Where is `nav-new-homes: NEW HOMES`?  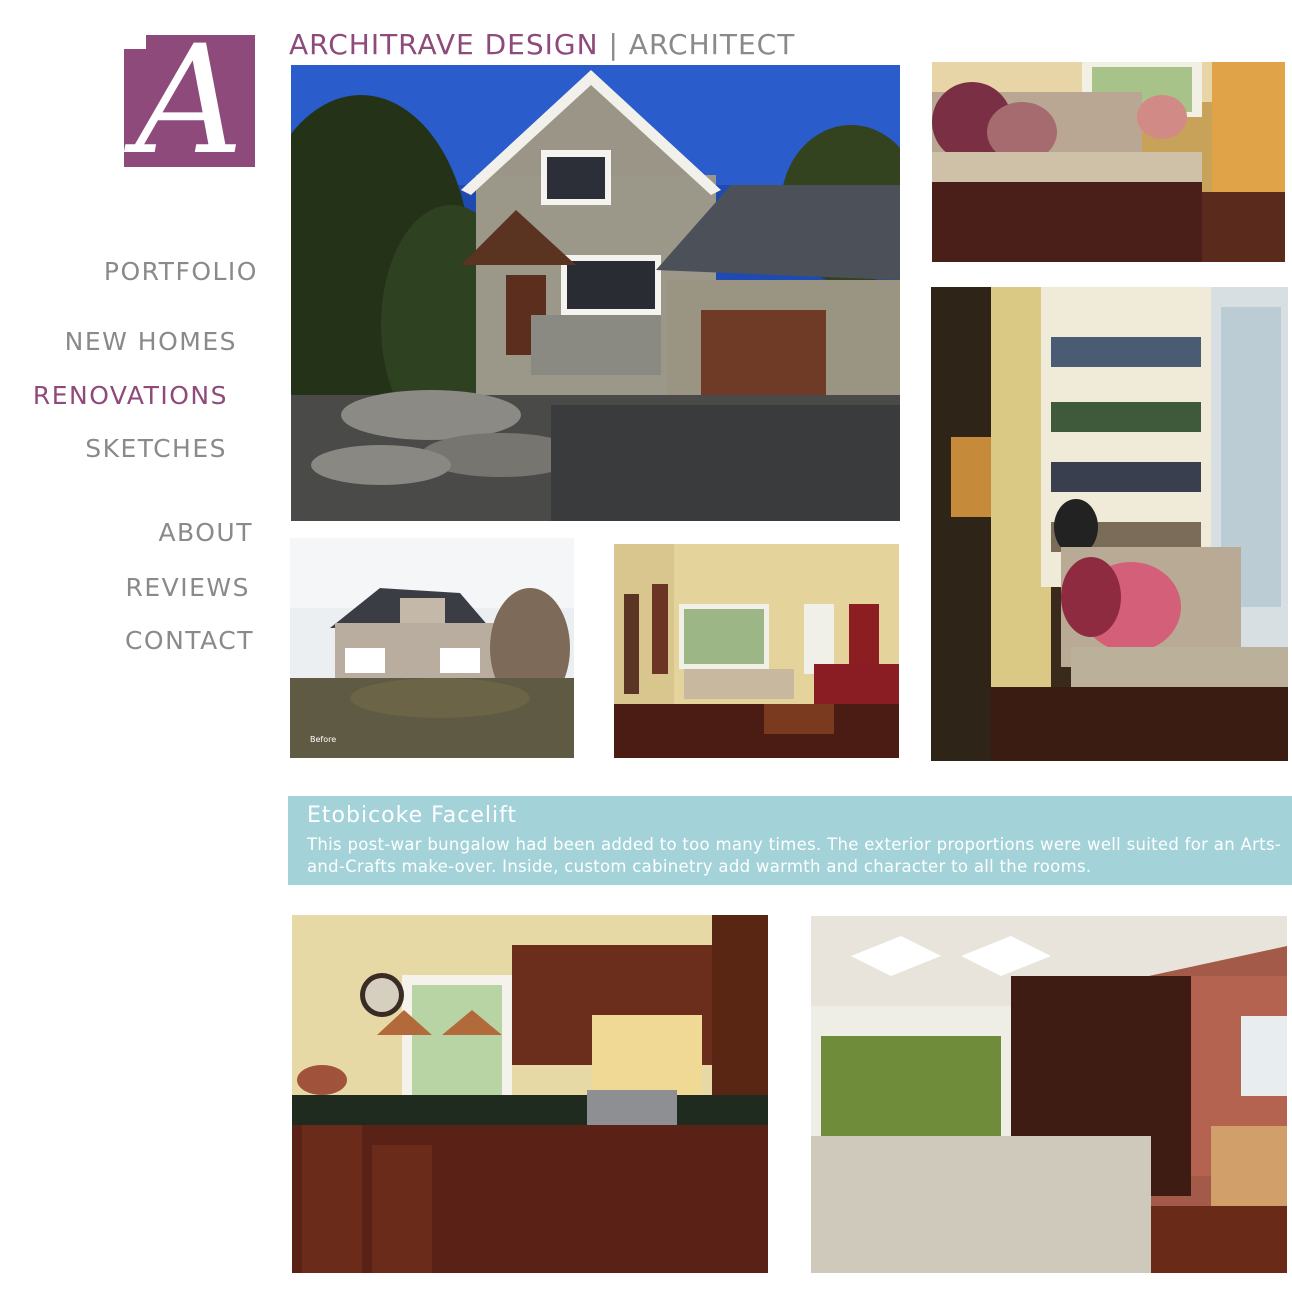 nav-new-homes: NEW HOMES is located at coordinates (151, 342).